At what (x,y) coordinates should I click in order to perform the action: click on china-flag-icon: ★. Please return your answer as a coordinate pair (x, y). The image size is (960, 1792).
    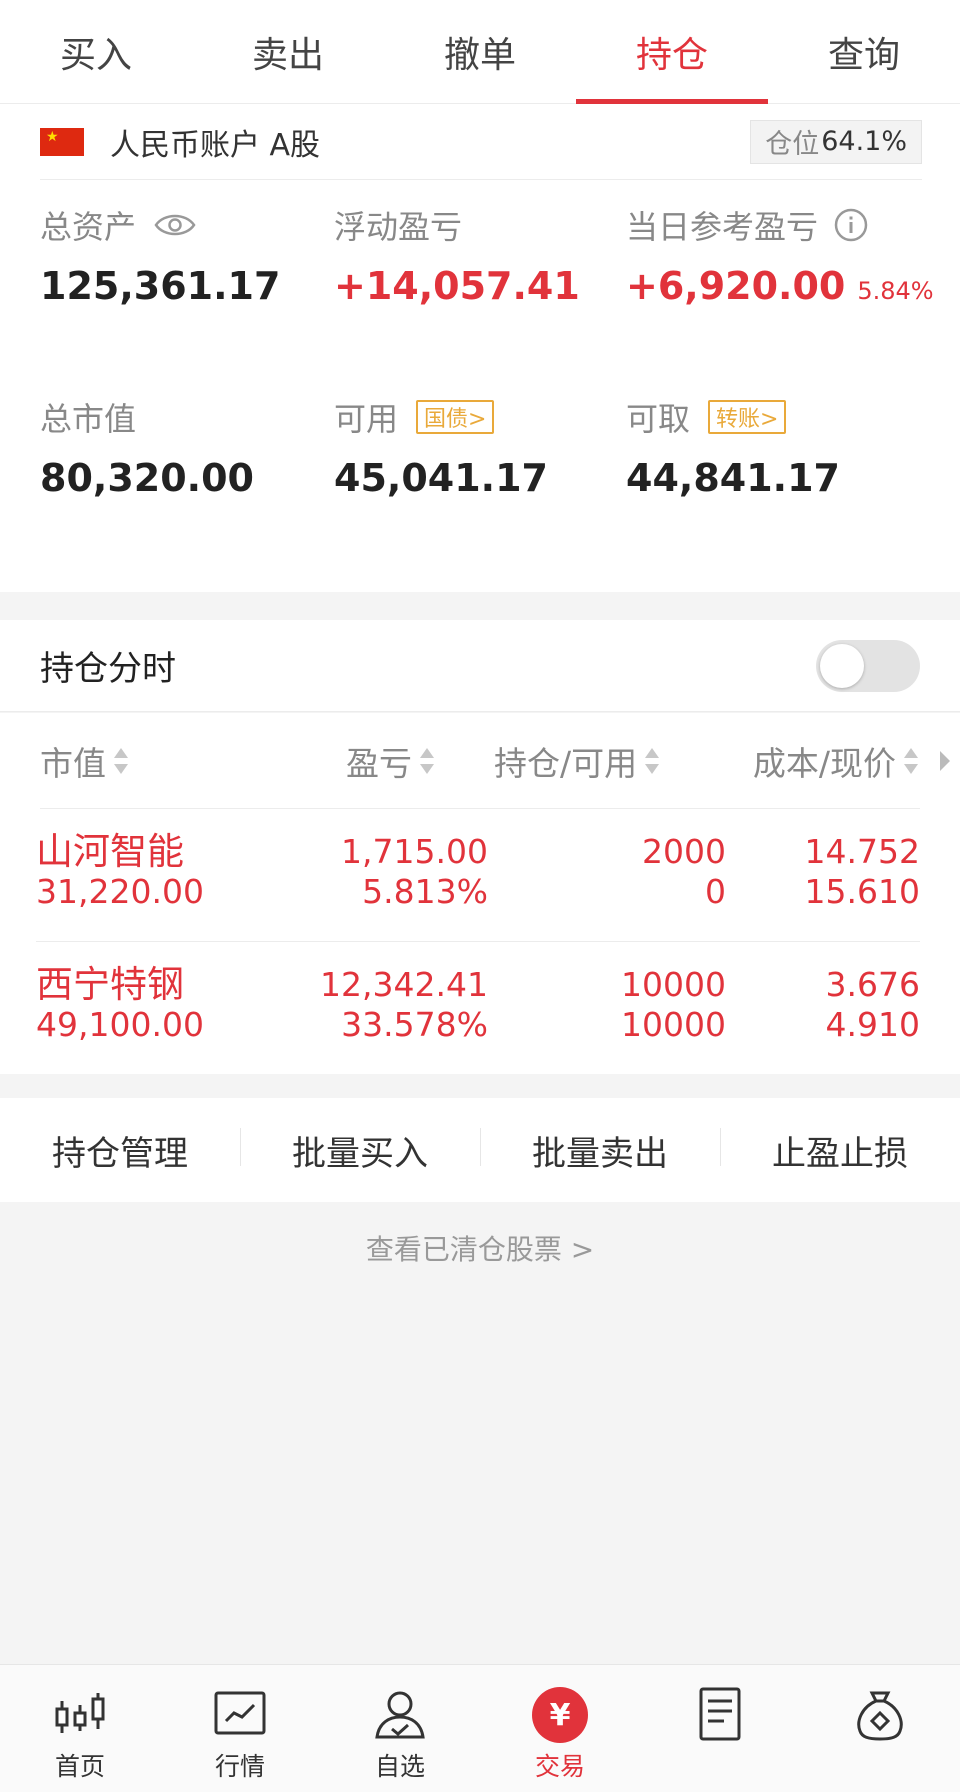
    Looking at the image, I should click on (62, 141).